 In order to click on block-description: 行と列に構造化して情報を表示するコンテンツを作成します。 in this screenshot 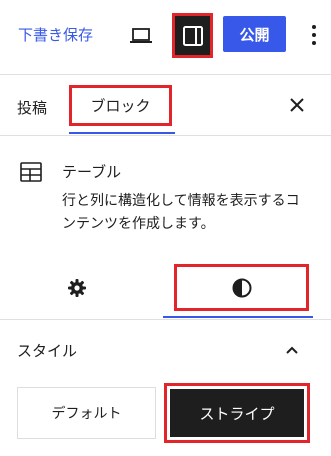, I will do `click(181, 212)`.